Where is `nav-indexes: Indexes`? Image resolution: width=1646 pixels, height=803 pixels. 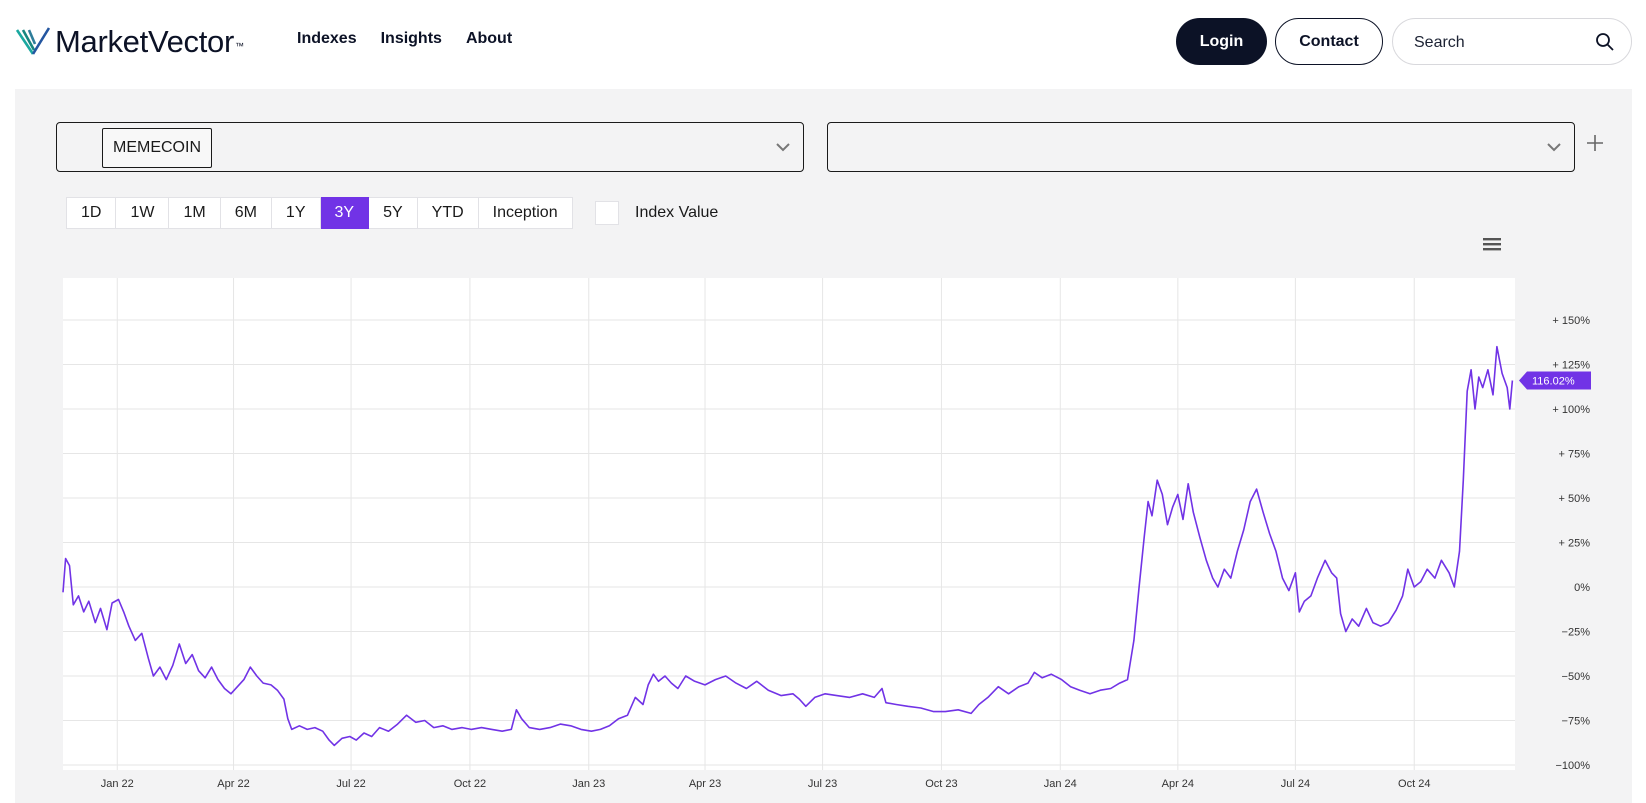
nav-indexes: Indexes is located at coordinates (327, 39).